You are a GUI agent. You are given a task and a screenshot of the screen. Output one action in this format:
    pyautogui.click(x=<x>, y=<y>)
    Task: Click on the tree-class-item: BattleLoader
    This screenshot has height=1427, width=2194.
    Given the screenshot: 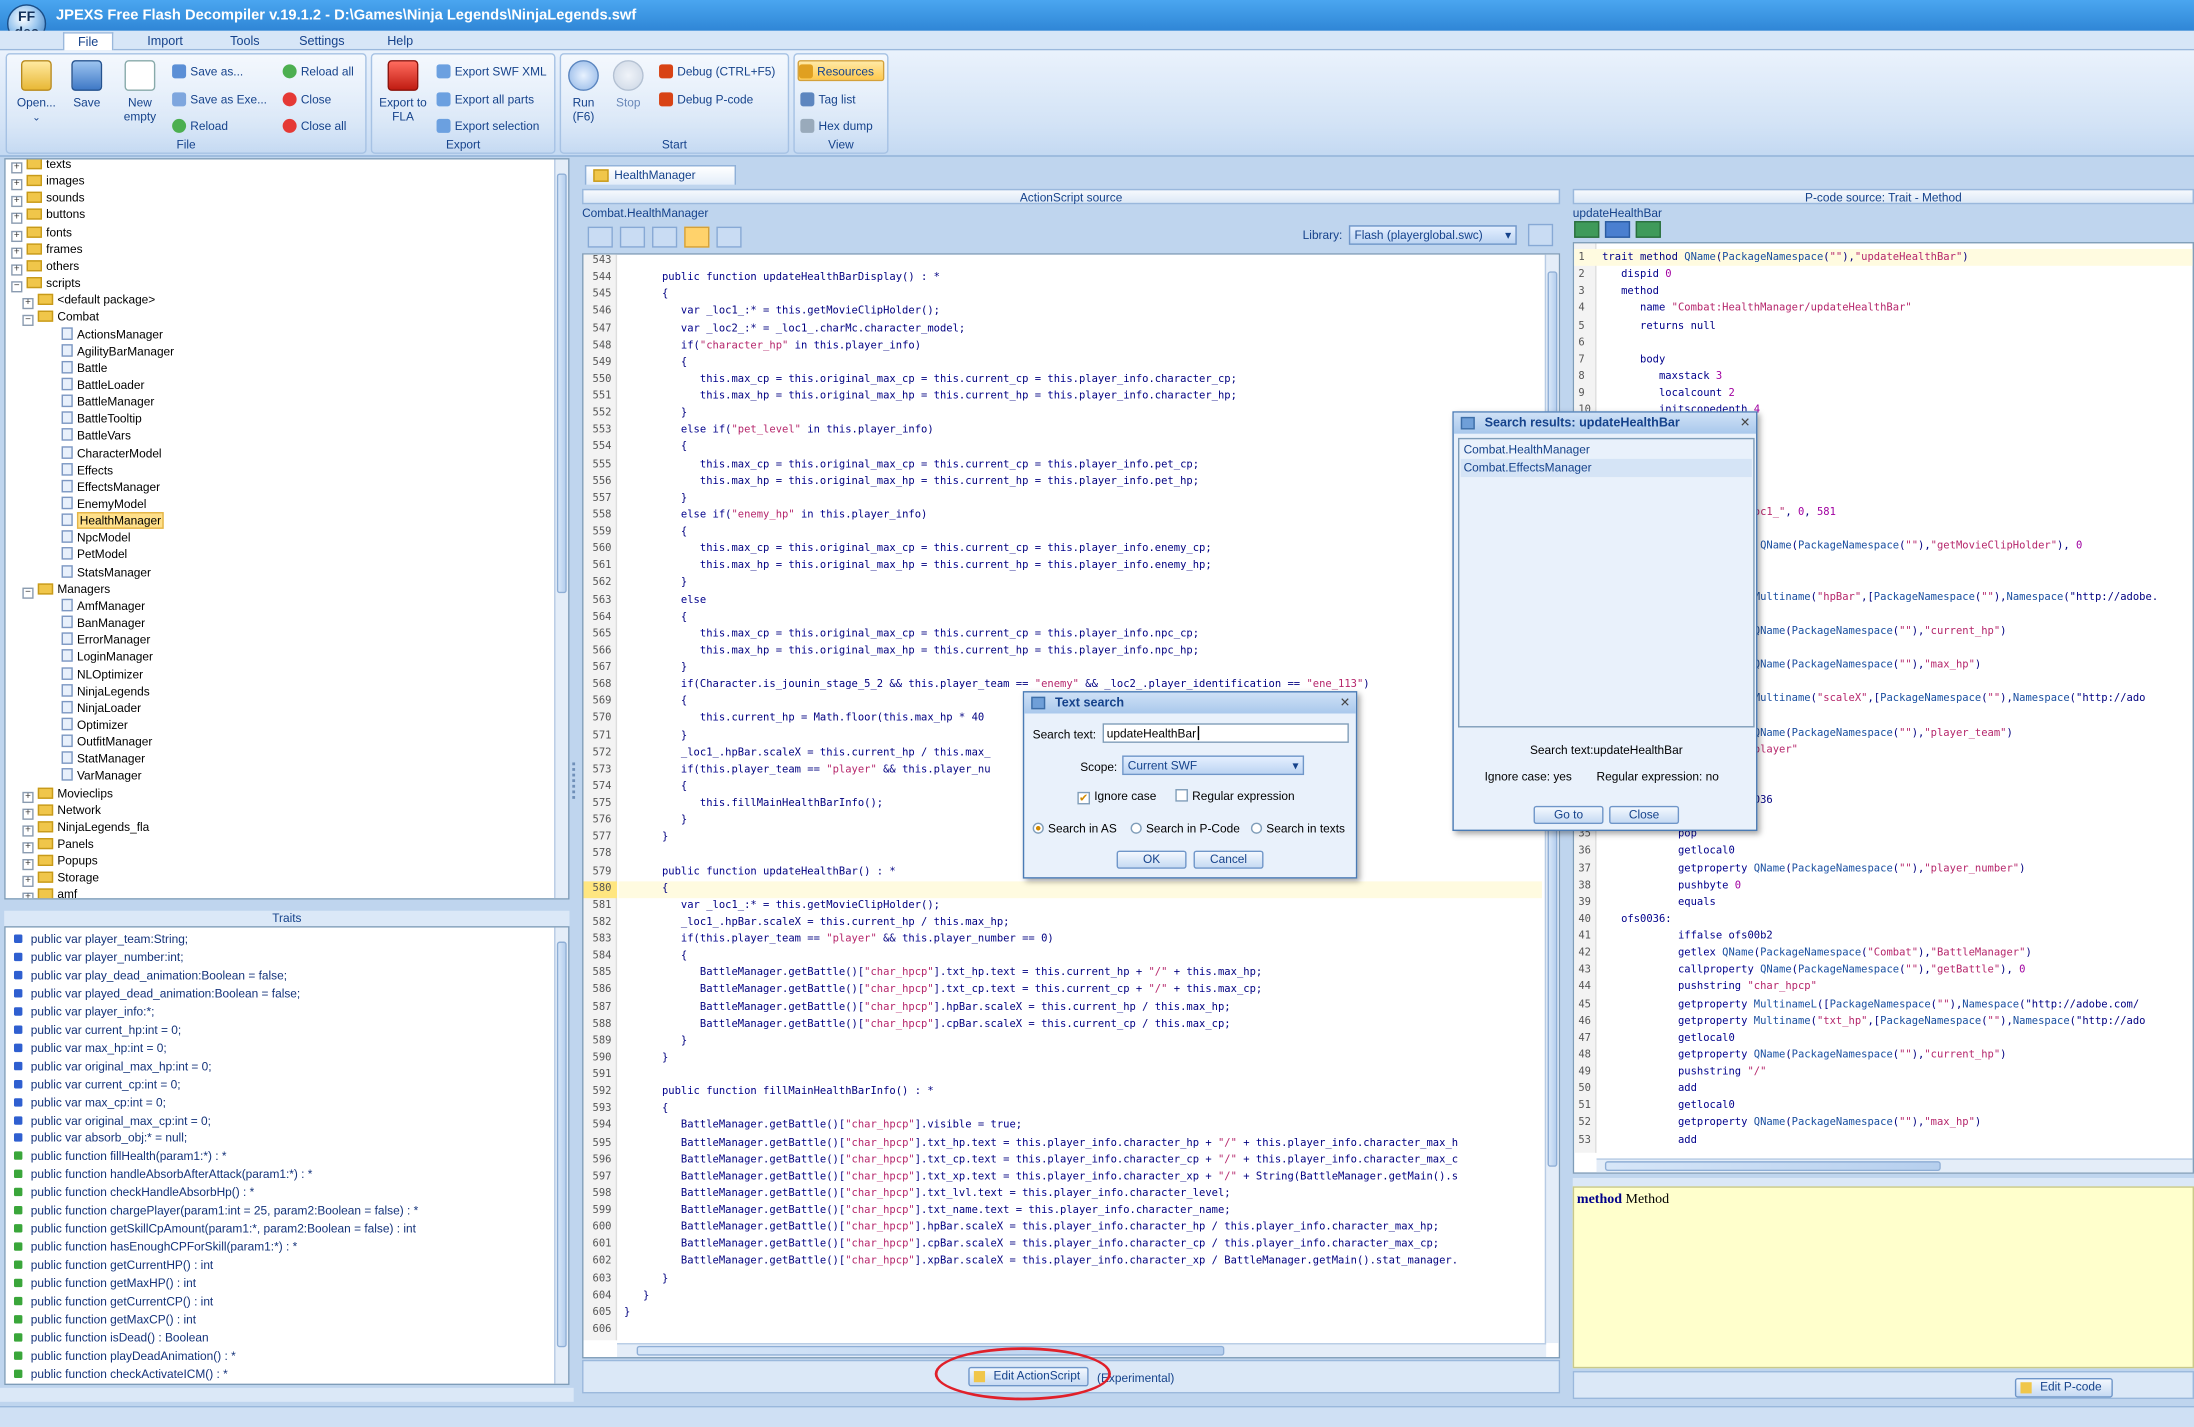 What is the action you would take?
    pyautogui.click(x=94, y=384)
    